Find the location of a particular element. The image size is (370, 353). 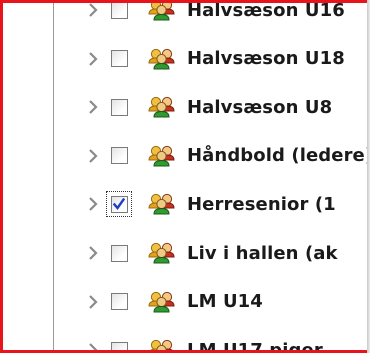

tree-item-label: LM U14 is located at coordinates (225, 301).